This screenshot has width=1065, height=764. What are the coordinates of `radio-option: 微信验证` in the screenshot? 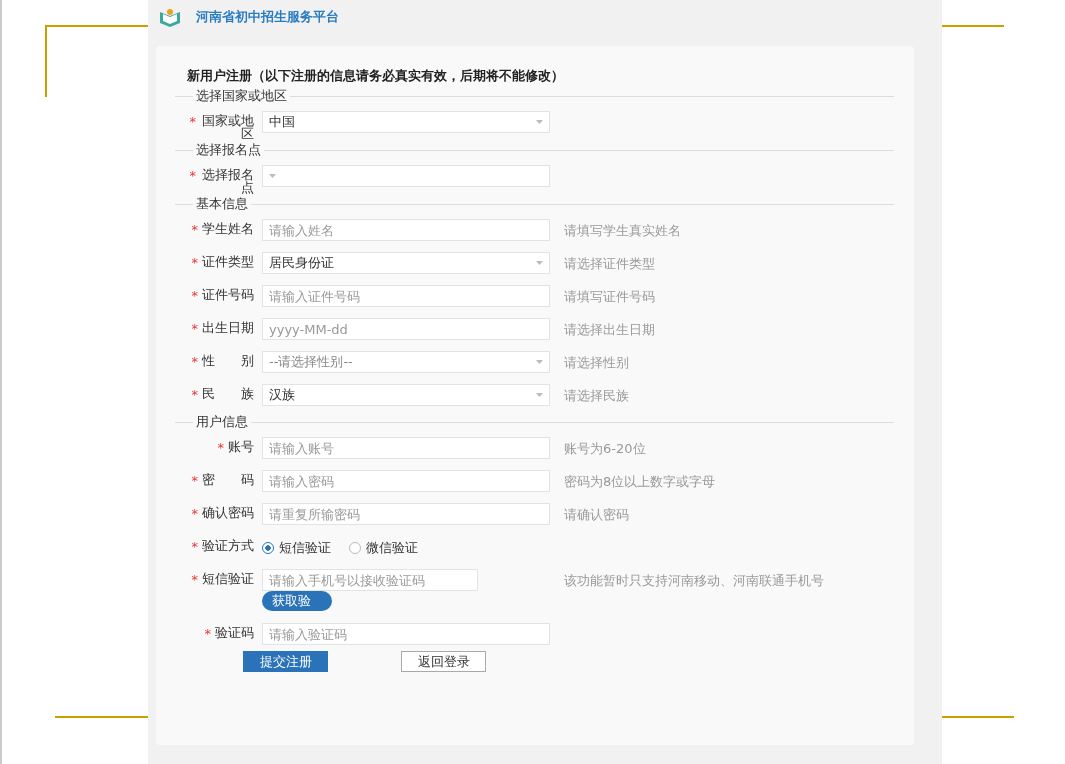 It's located at (383, 548).